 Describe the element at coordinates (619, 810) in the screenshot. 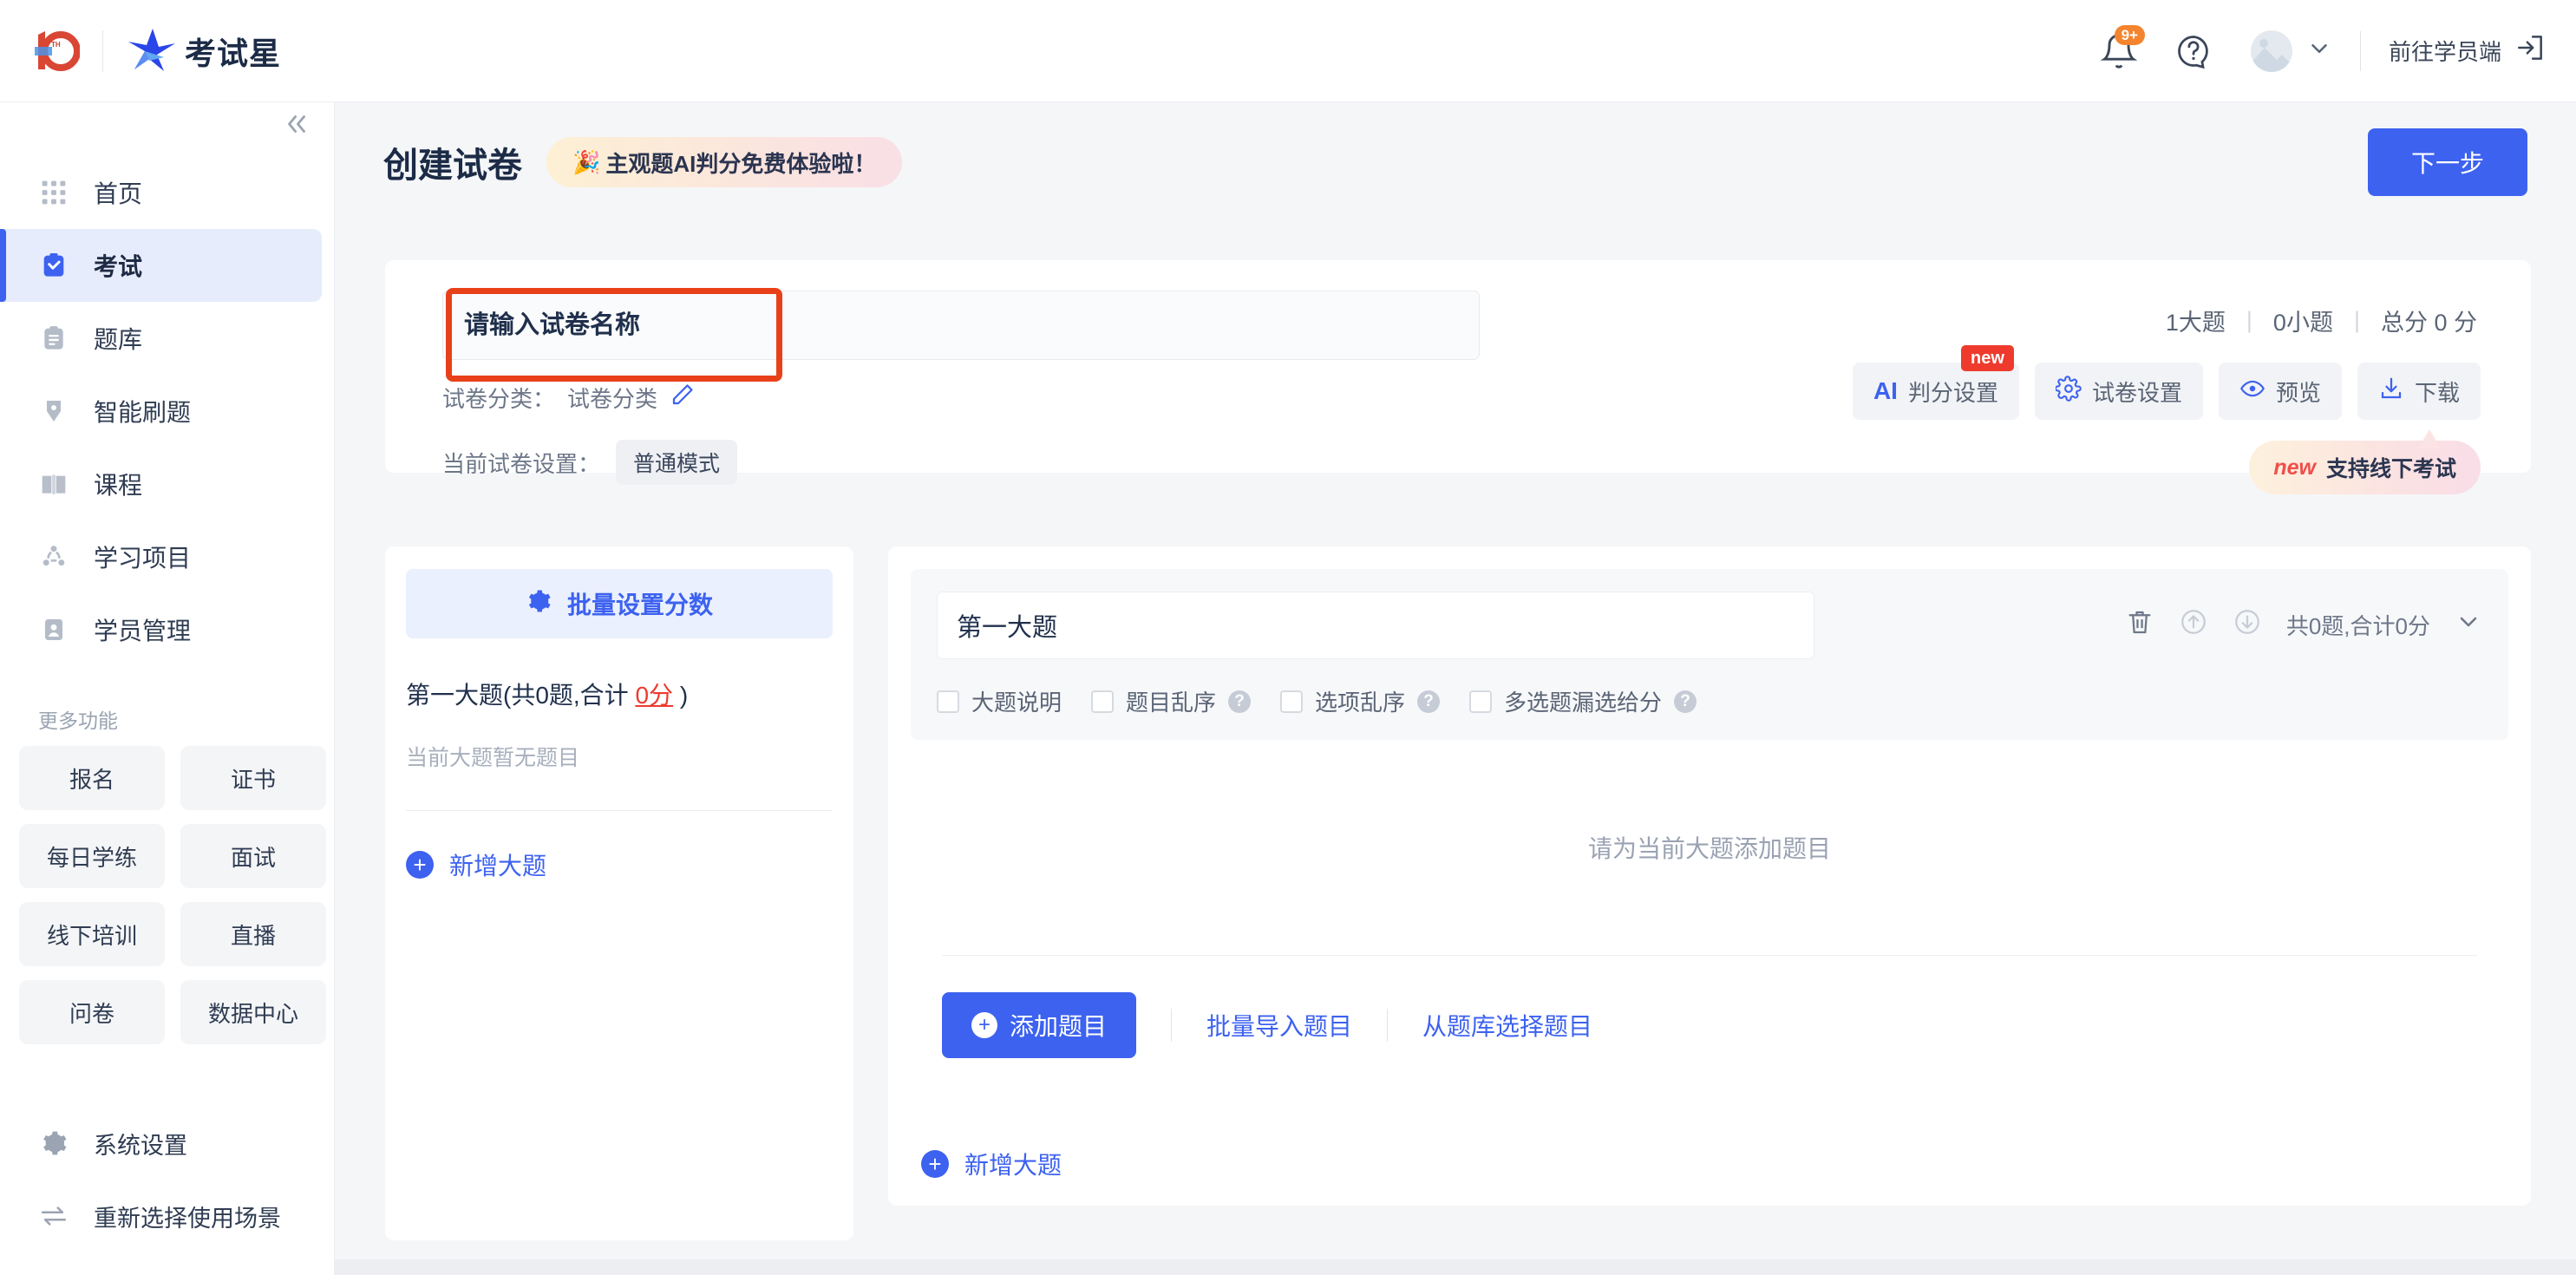

I see `outline-divider` at that location.